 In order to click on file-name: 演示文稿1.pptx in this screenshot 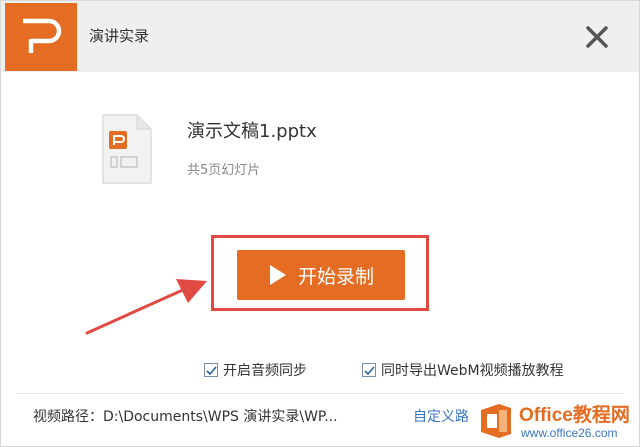, I will do `click(252, 131)`.